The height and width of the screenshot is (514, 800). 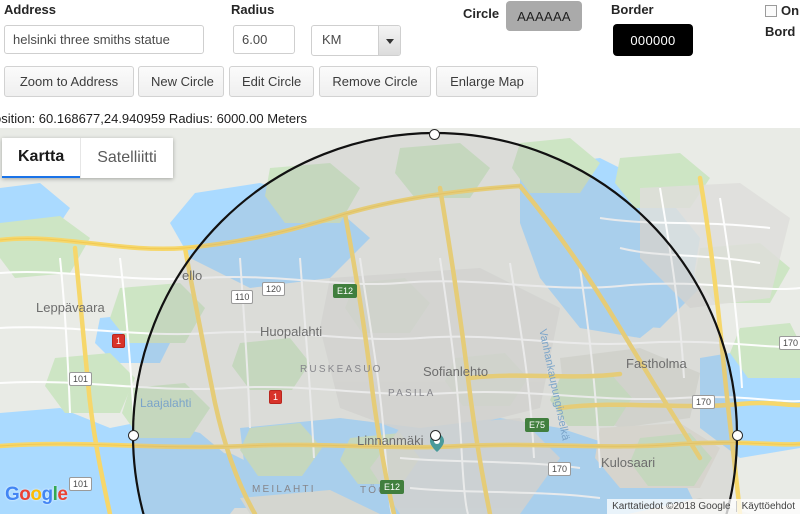 I want to click on map-type-control: Kartta Satelliitti, so click(x=87, y=158).